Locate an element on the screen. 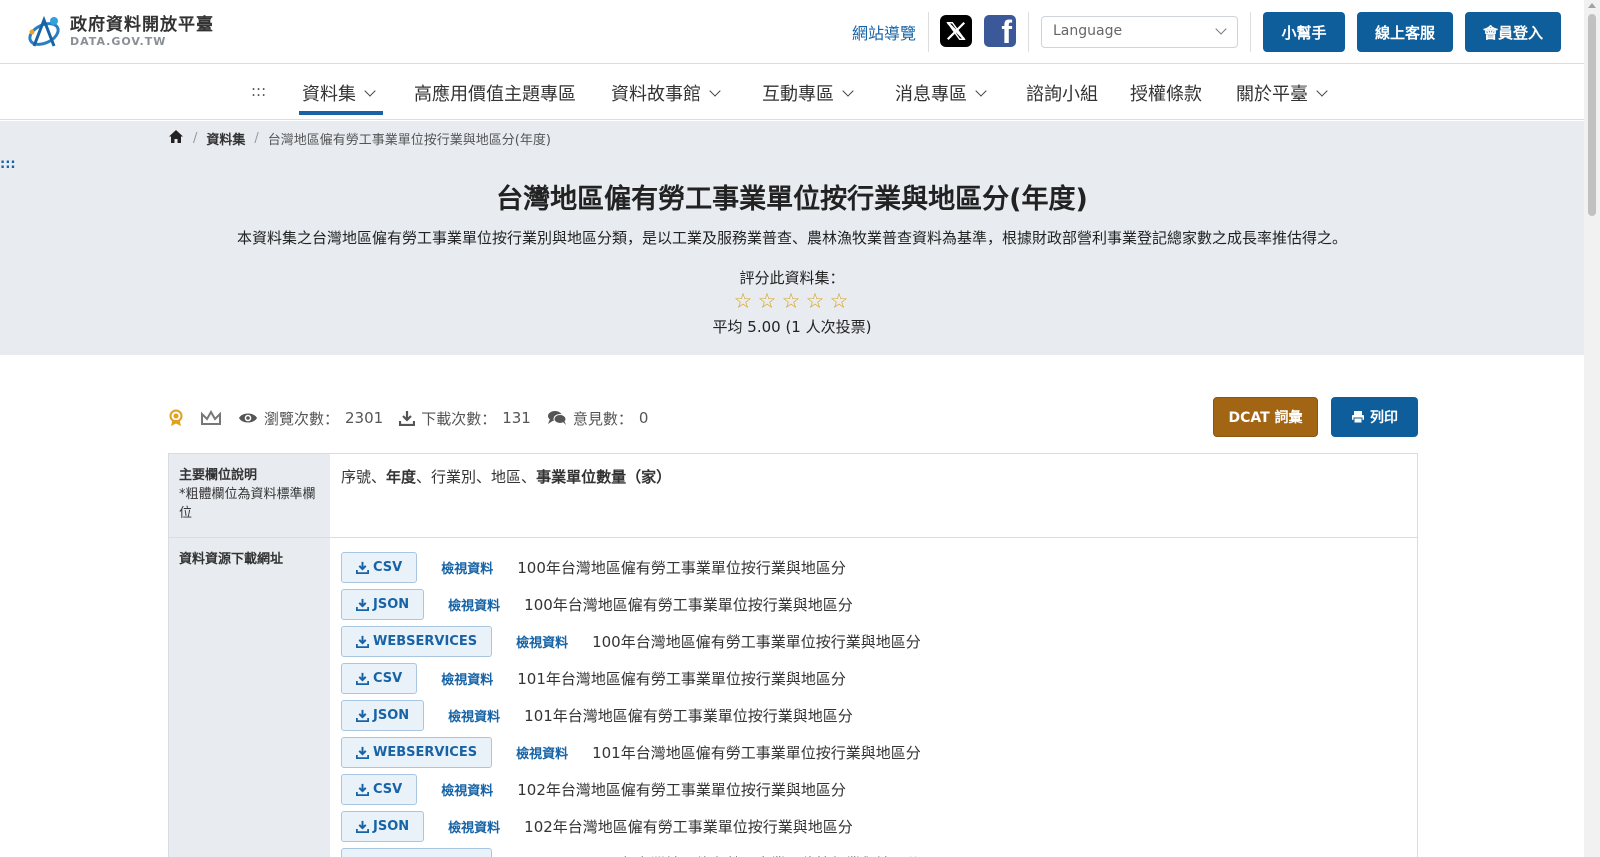  home-icon is located at coordinates (176, 138).